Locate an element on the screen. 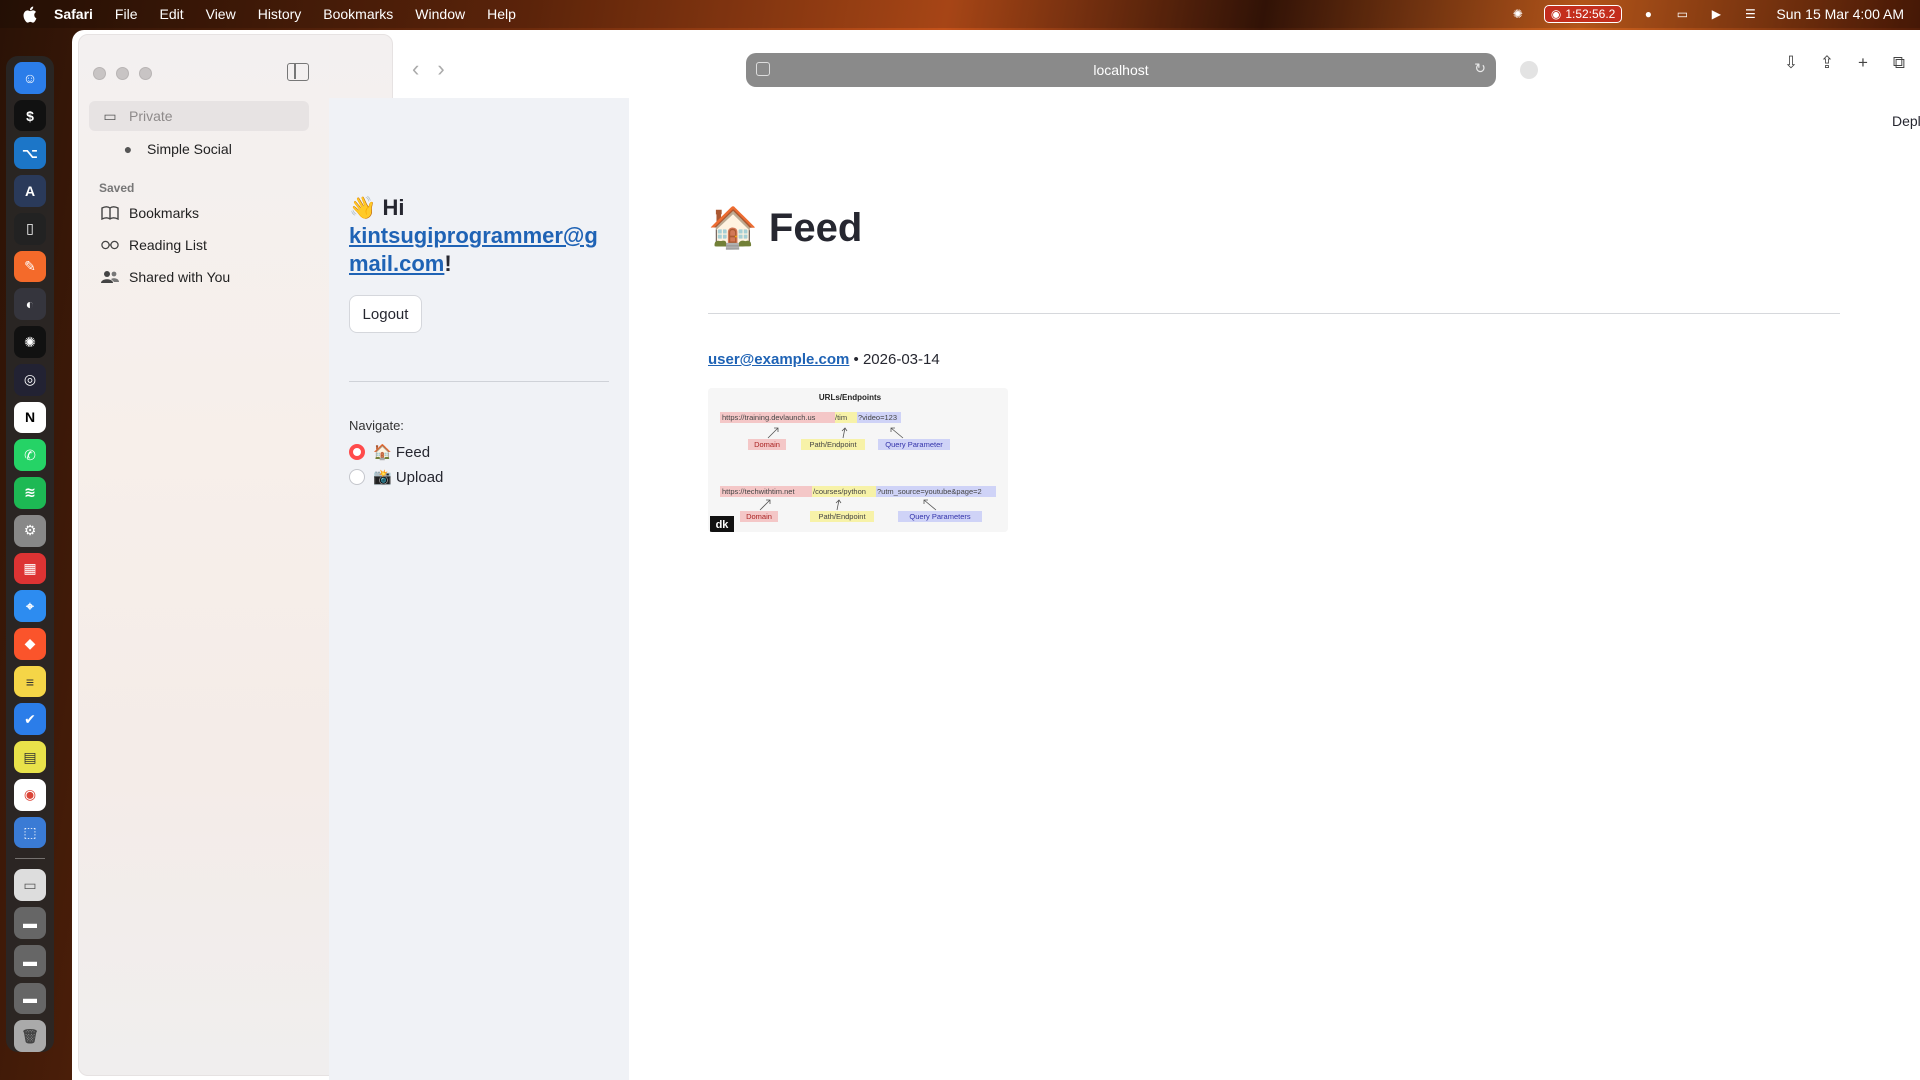 The height and width of the screenshot is (1080, 1920). book-icon is located at coordinates (110, 213).